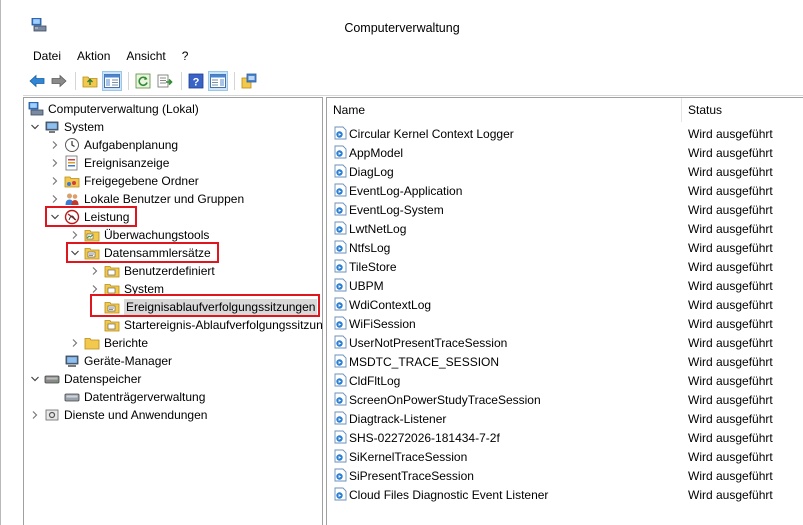  What do you see at coordinates (565, 285) in the screenshot?
I see `list-item: UBPM Wird ausgeführt` at bounding box center [565, 285].